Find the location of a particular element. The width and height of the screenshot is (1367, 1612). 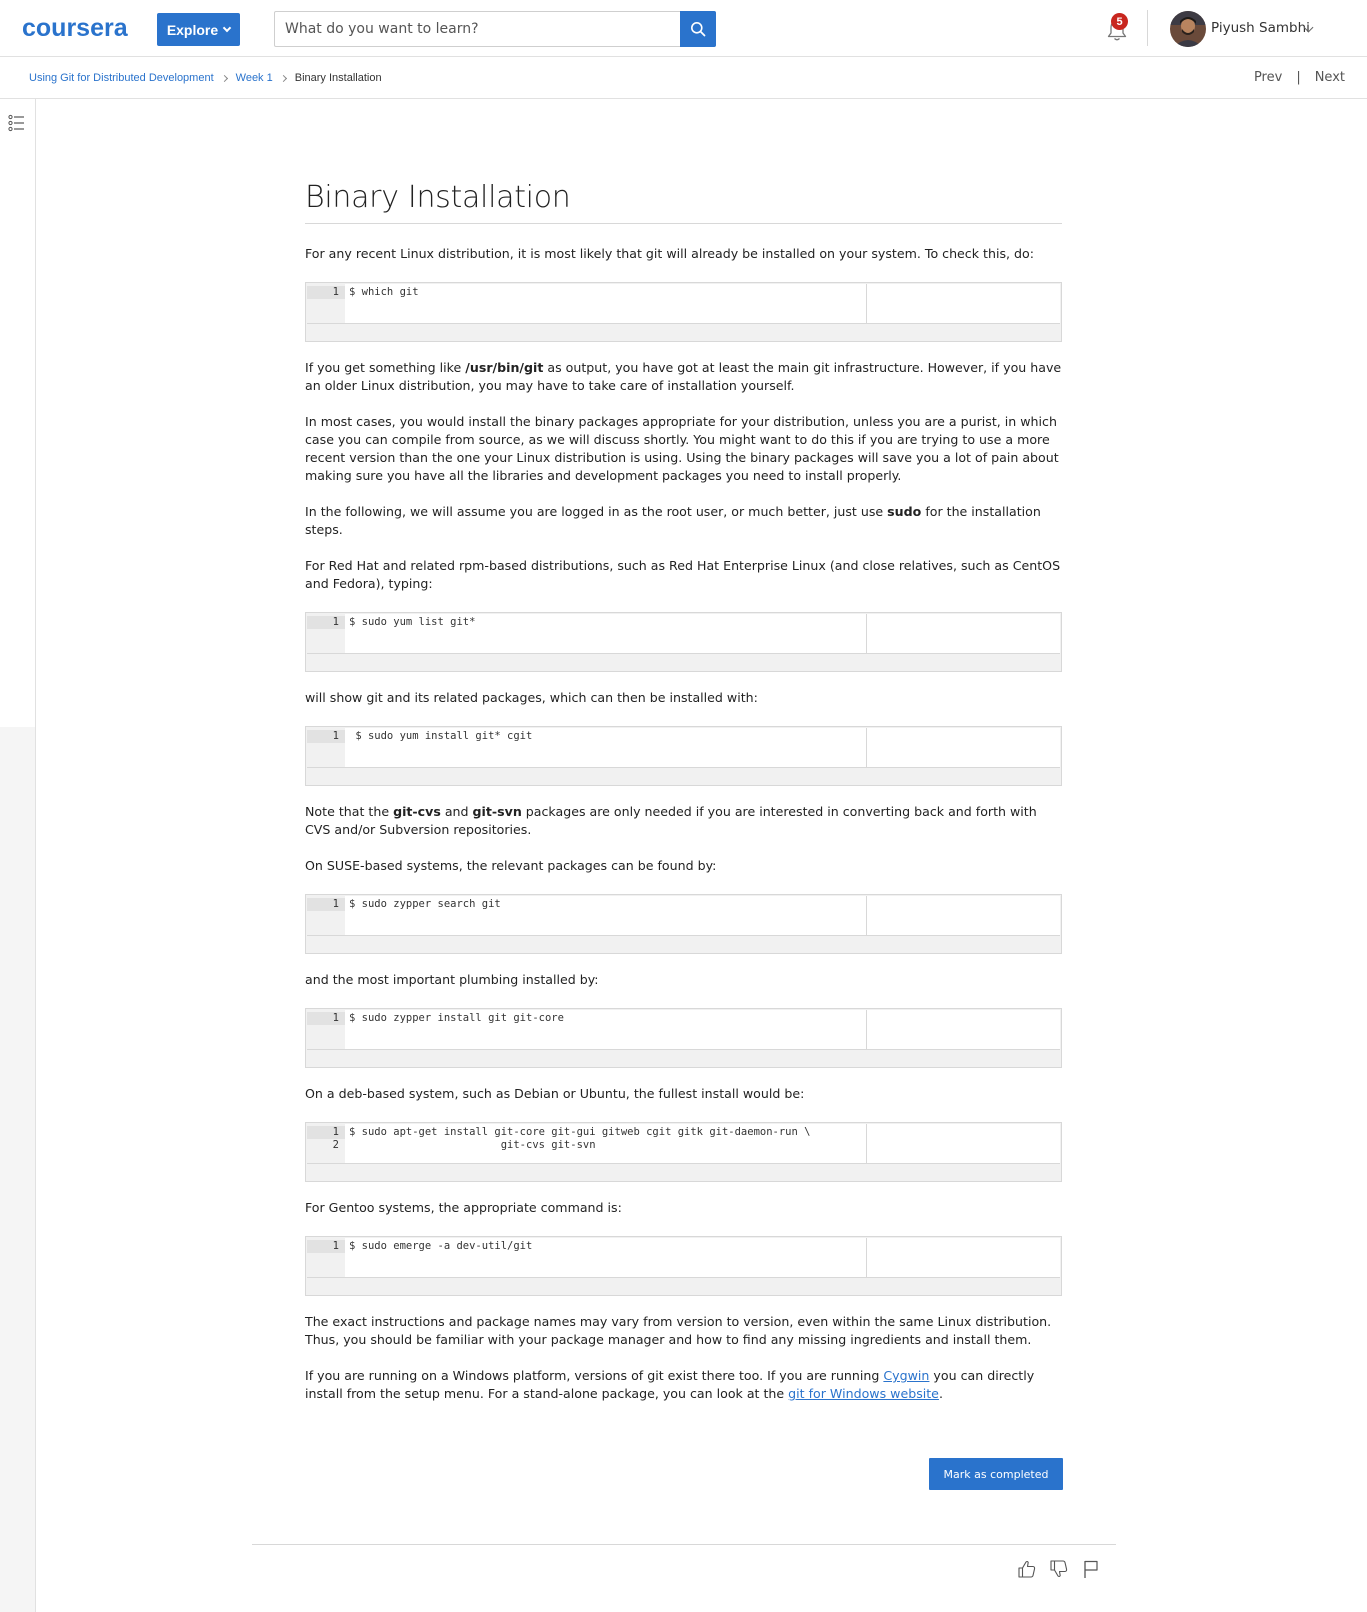

page-title: Binary Installation is located at coordinates (683, 202).